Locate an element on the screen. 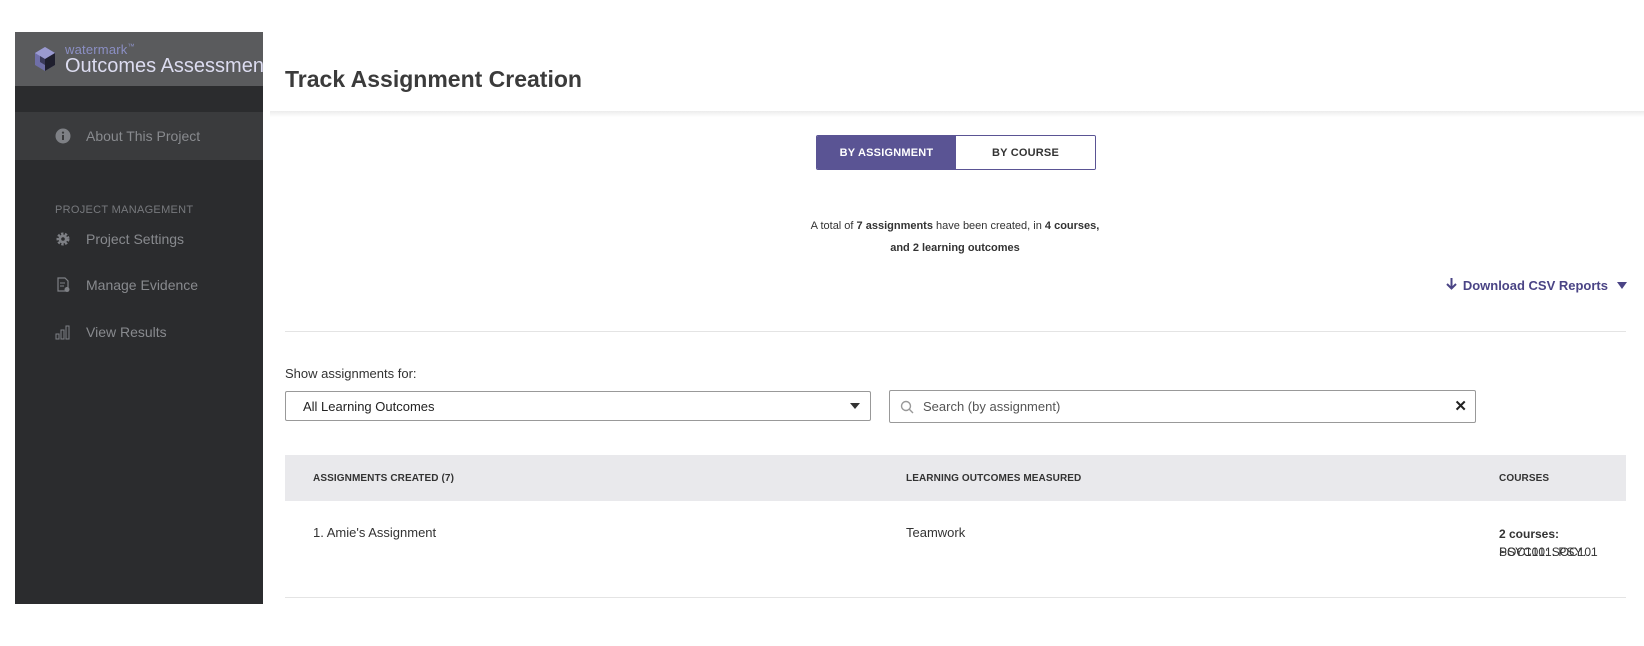 This screenshot has width=1644, height=646. assignment-name: 1. Amie's Assignment is located at coordinates (375, 532).